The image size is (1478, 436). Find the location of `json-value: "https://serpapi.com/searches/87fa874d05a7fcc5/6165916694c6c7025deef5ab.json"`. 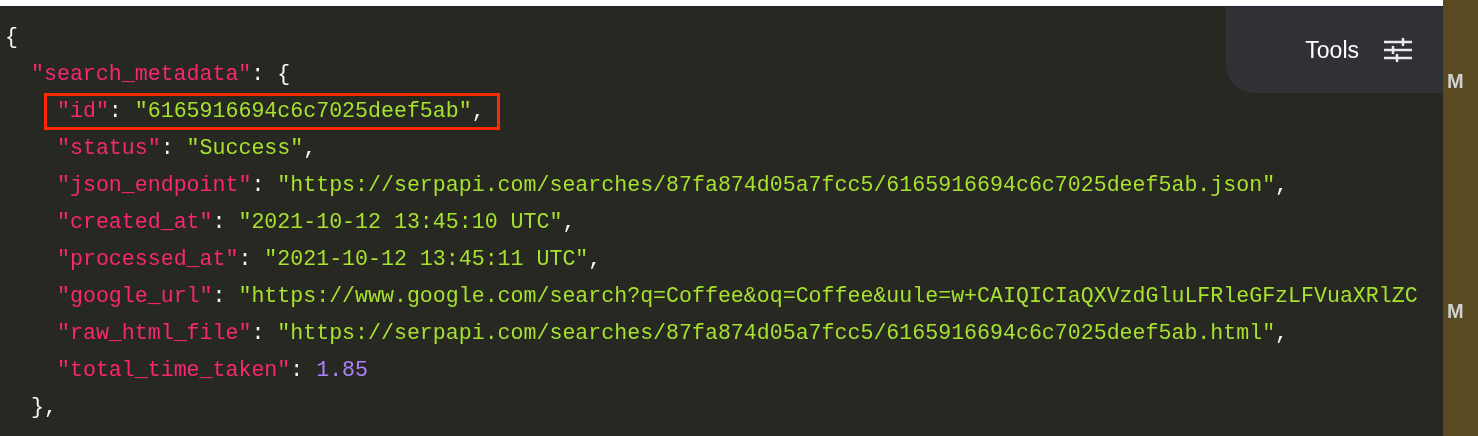

json-value: "https://serpapi.com/searches/87fa874d05a7fcc5/6165916694c6c7025deef5ab.json" is located at coordinates (776, 186).